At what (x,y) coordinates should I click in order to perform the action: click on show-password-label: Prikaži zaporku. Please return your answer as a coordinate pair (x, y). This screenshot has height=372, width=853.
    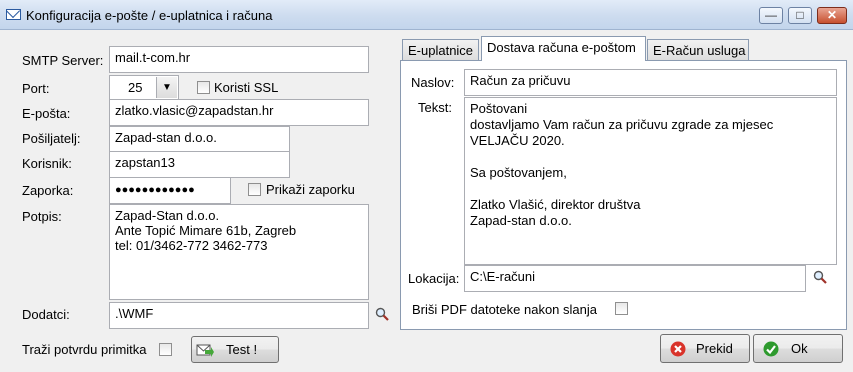
    Looking at the image, I should click on (310, 189).